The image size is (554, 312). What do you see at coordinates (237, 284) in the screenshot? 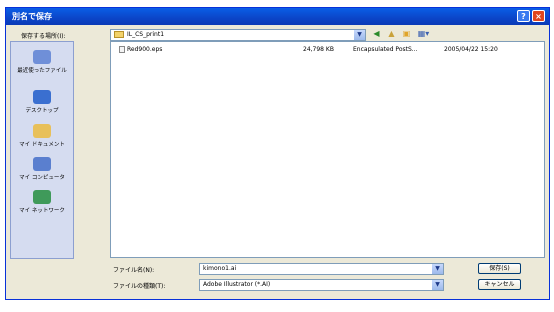
I see `filetype-value: Adobe Illustrator (*.AI)` at bounding box center [237, 284].